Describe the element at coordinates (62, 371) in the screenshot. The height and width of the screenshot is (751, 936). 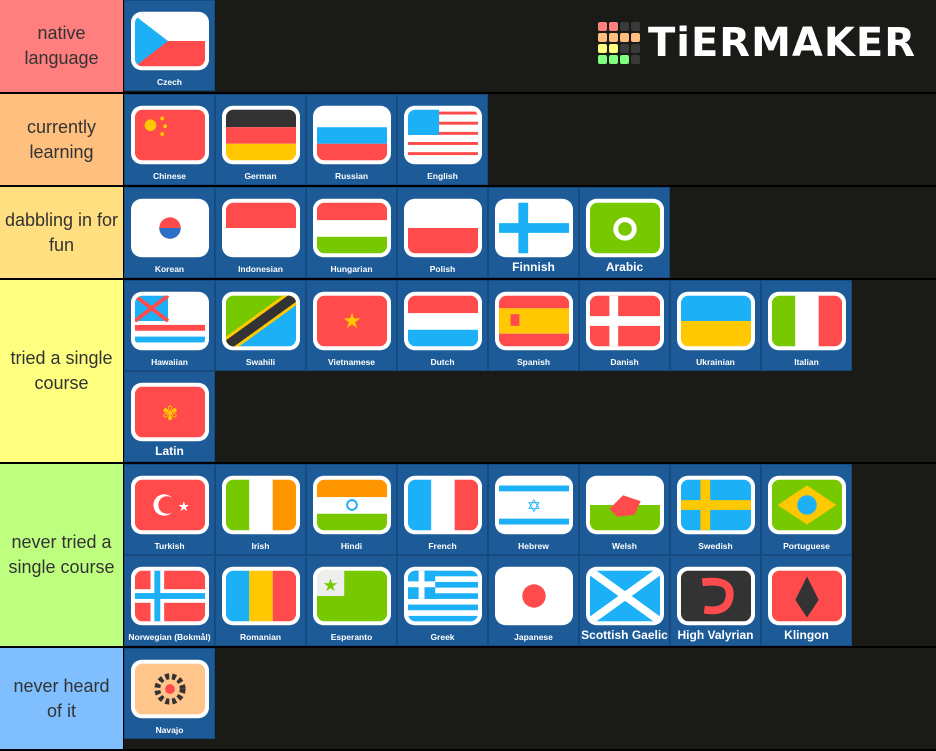
I see `tier-label: tried a single course` at that location.